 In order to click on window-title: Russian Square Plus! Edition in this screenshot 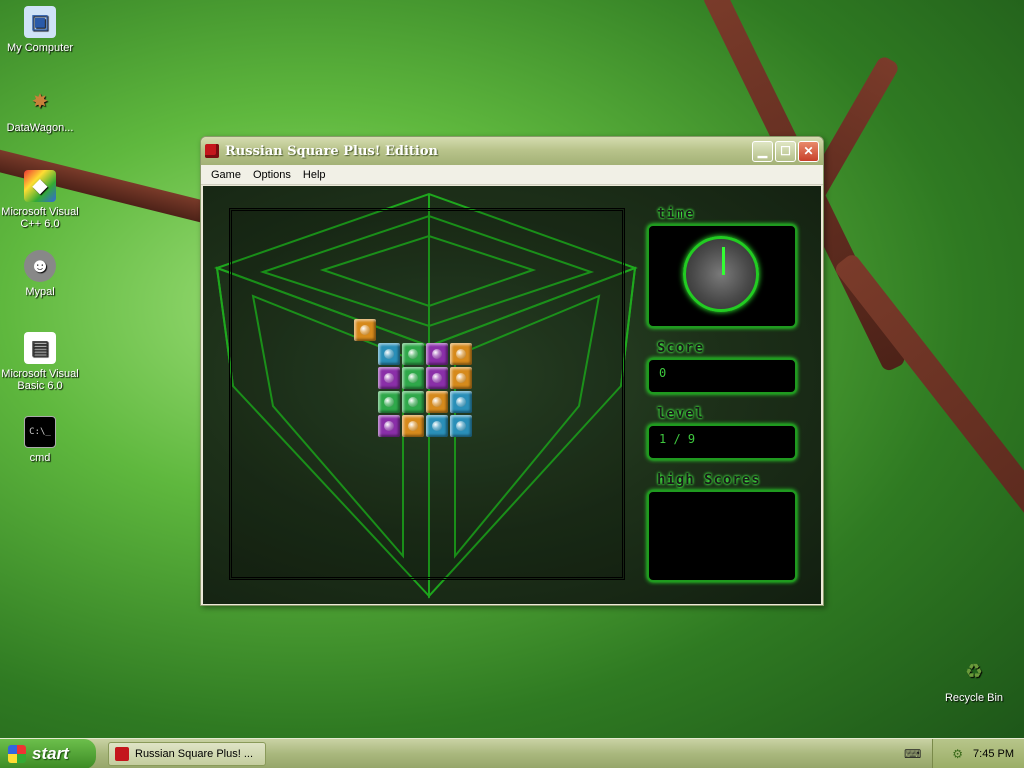, I will do `click(331, 151)`.